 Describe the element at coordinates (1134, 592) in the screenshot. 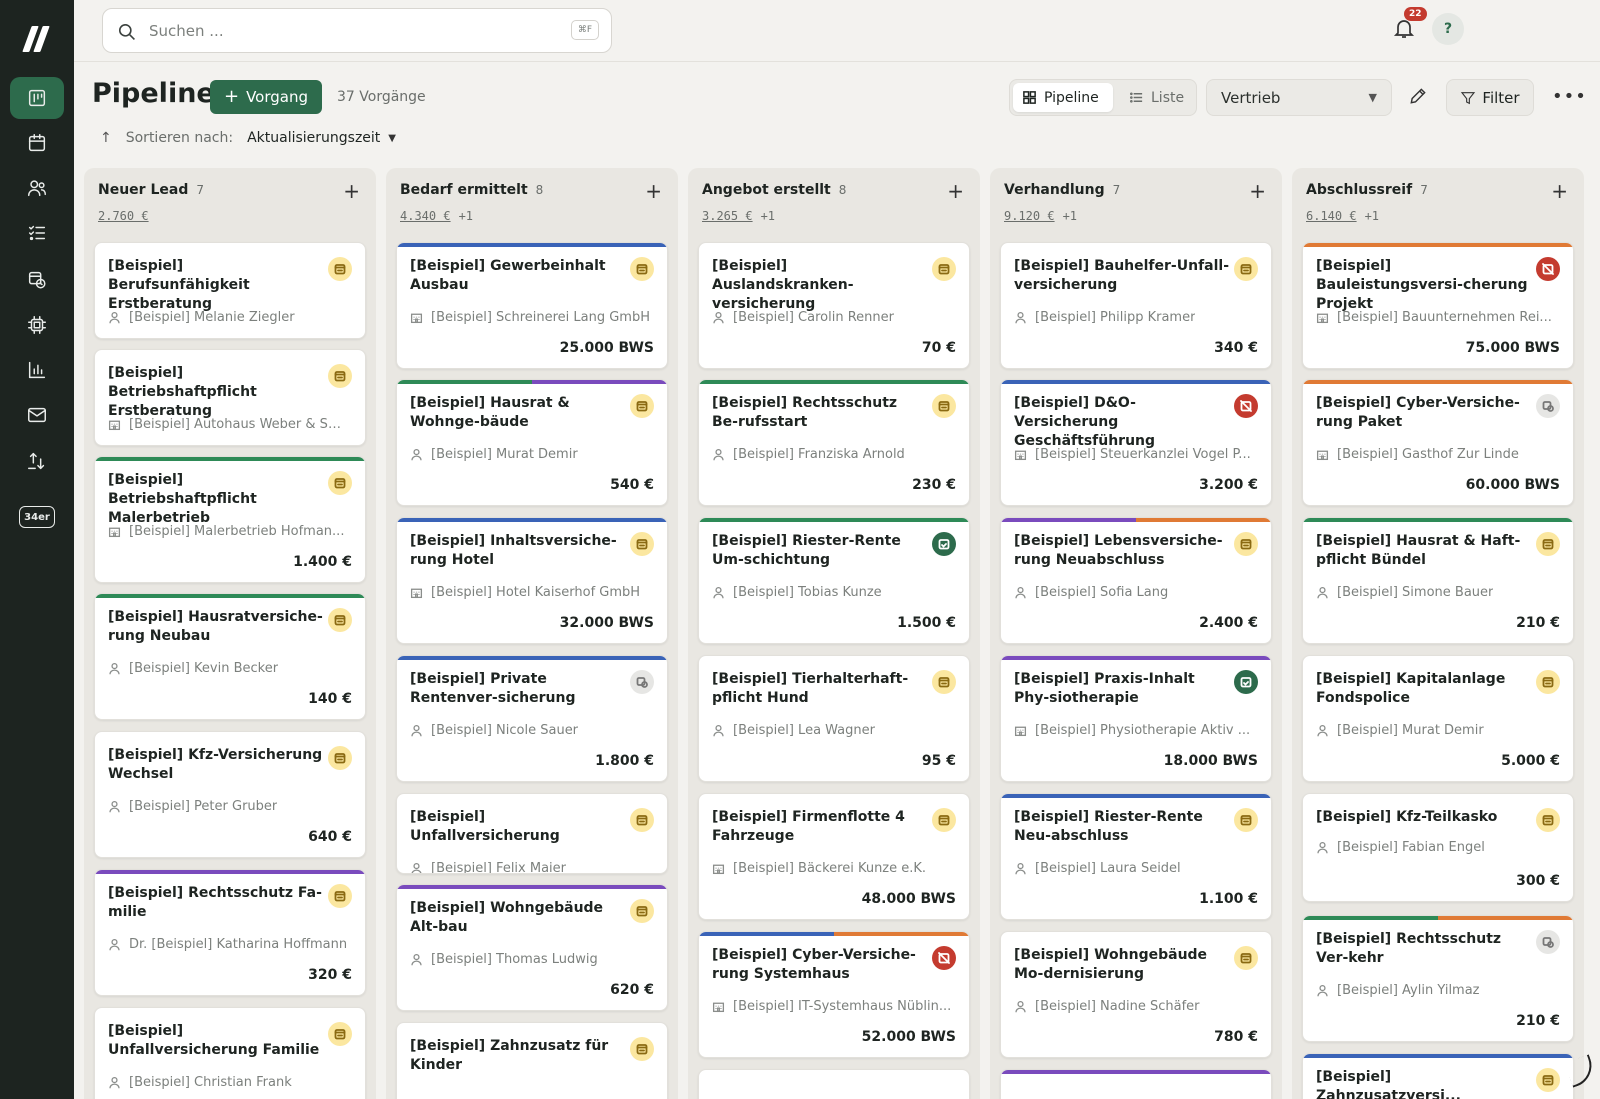

I see `deal-contact: [Beispiel] Sofia Lang` at that location.